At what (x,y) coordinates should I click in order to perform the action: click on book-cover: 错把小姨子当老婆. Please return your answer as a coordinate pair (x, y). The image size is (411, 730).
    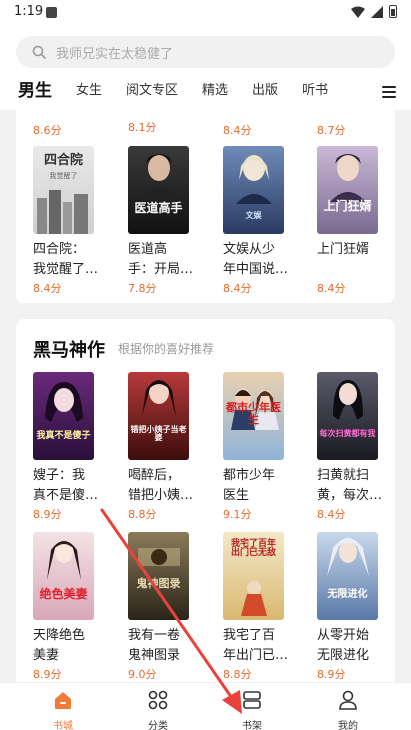
    Looking at the image, I should click on (158, 416).